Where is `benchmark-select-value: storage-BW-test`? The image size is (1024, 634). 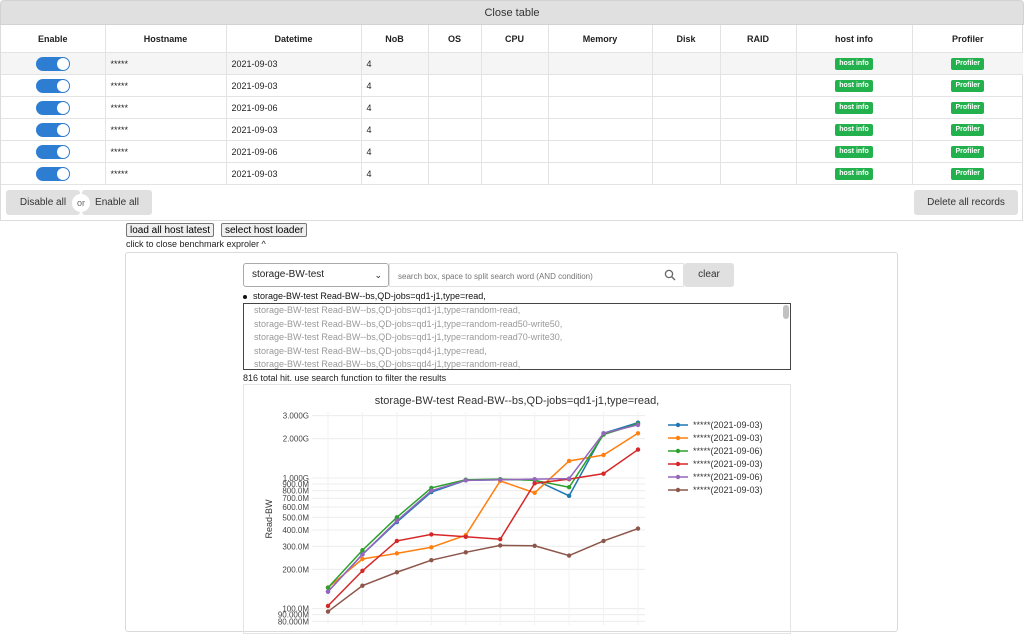
benchmark-select-value: storage-BW-test is located at coordinates (288, 274).